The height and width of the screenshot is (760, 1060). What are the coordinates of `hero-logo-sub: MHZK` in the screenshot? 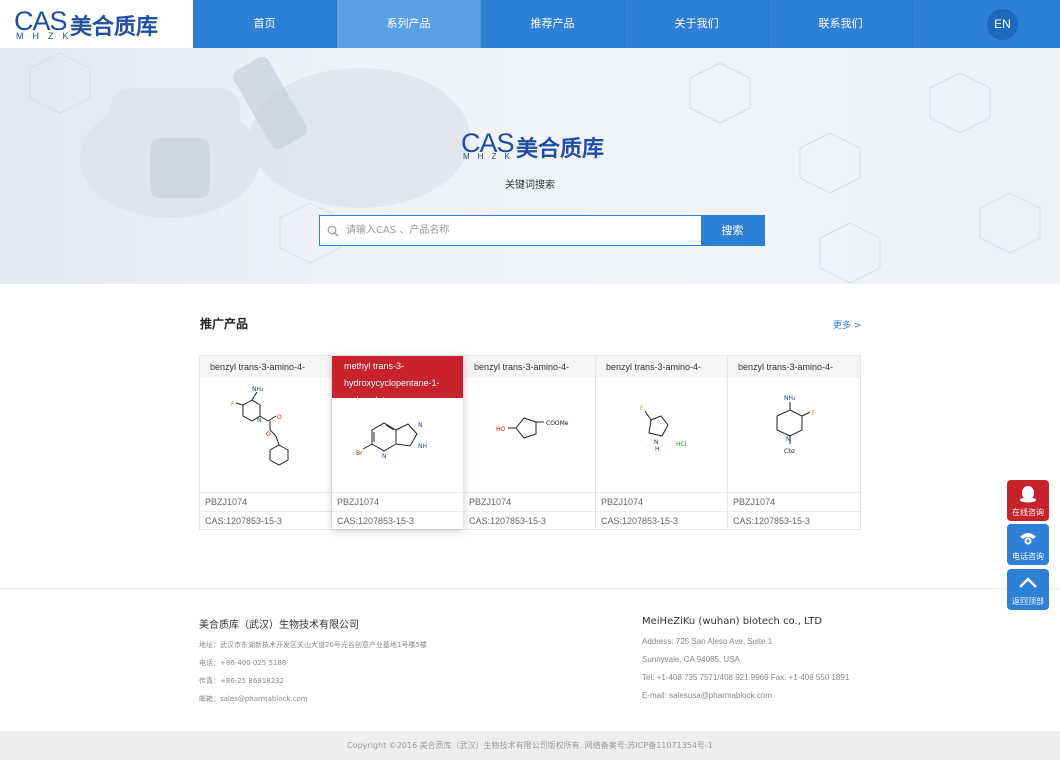 It's located at (490, 156).